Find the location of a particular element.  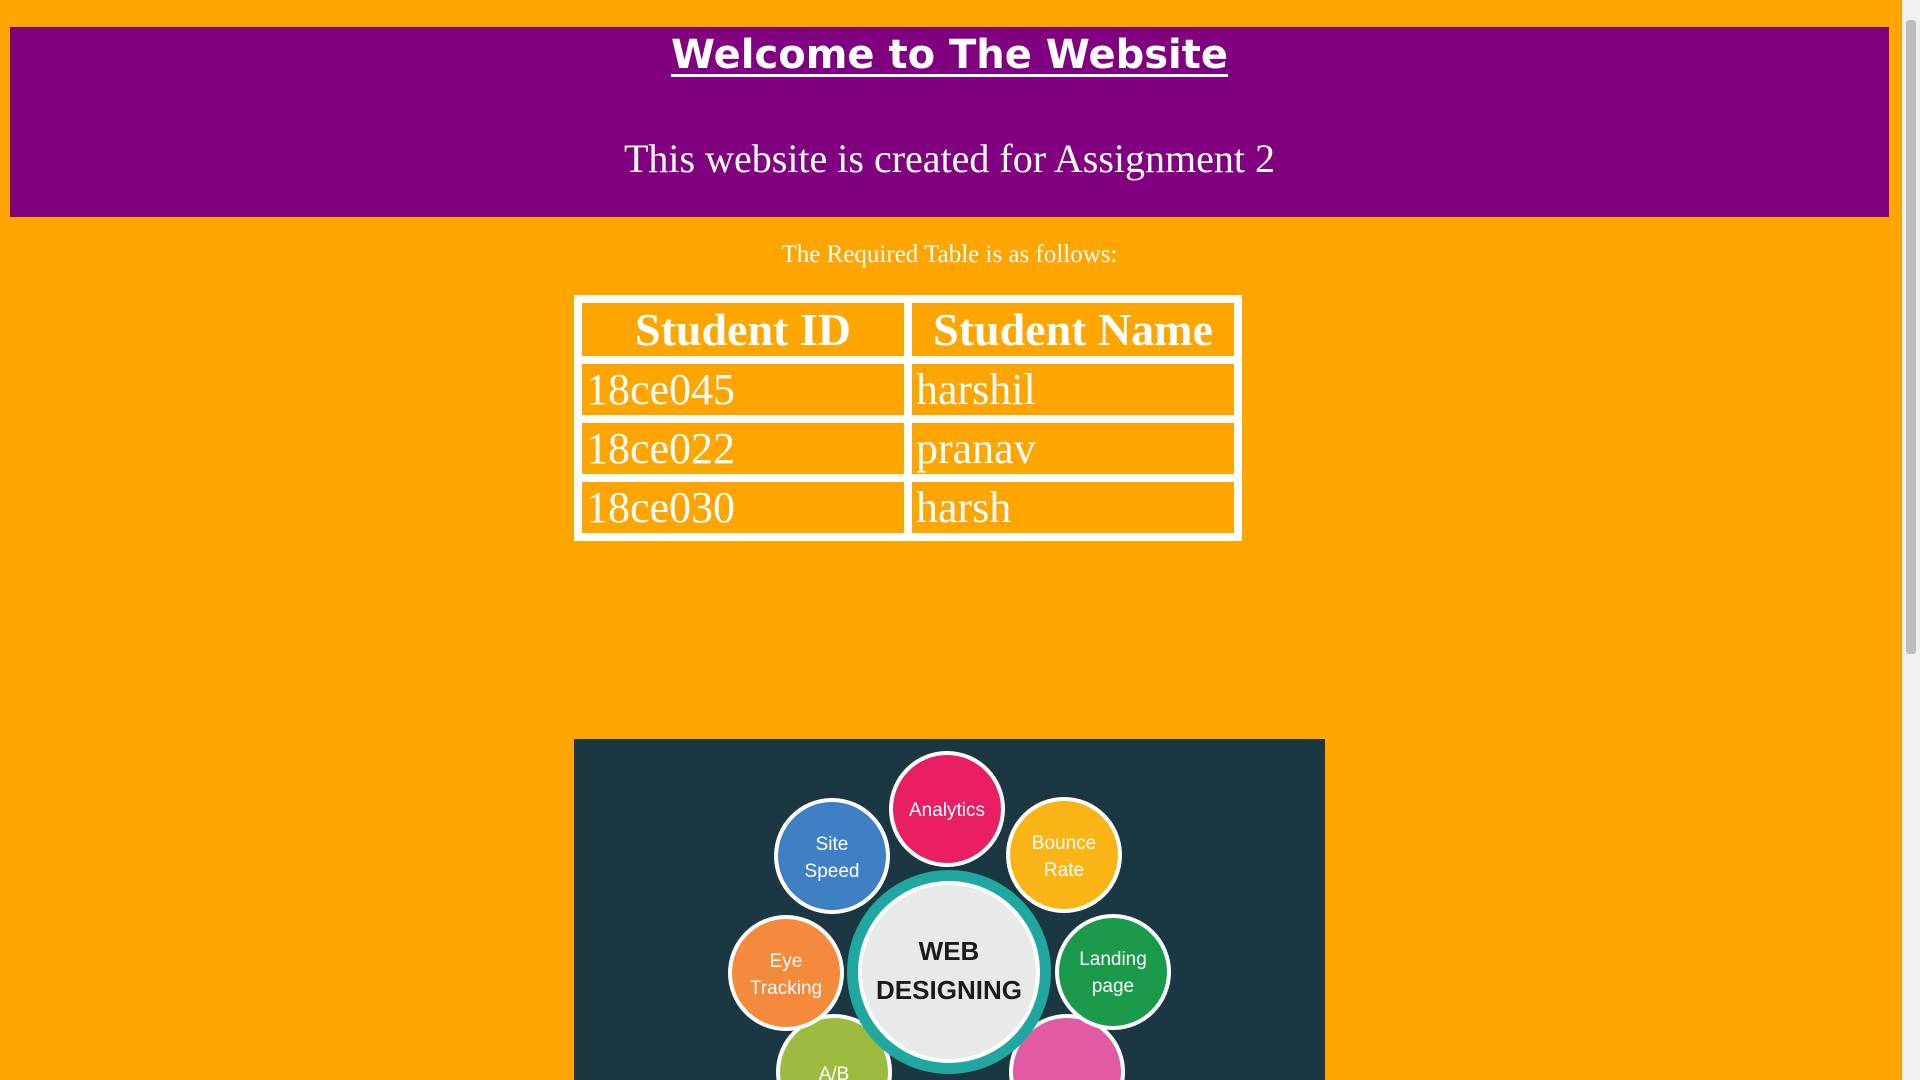

web-designing-image: Analytics Site Speed Bounce Rate A/B Eye is located at coordinates (949, 909).